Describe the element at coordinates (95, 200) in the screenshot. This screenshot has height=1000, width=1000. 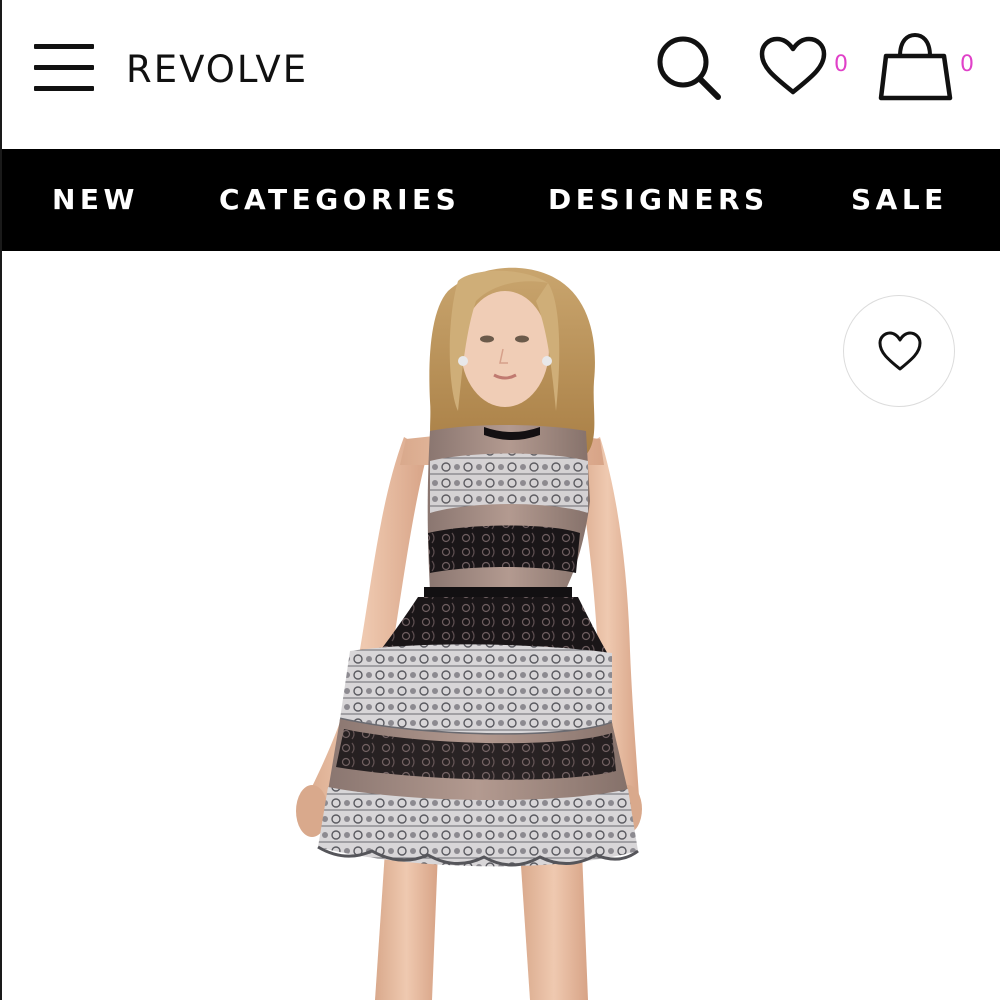
I see `nav-new: NEW` at that location.